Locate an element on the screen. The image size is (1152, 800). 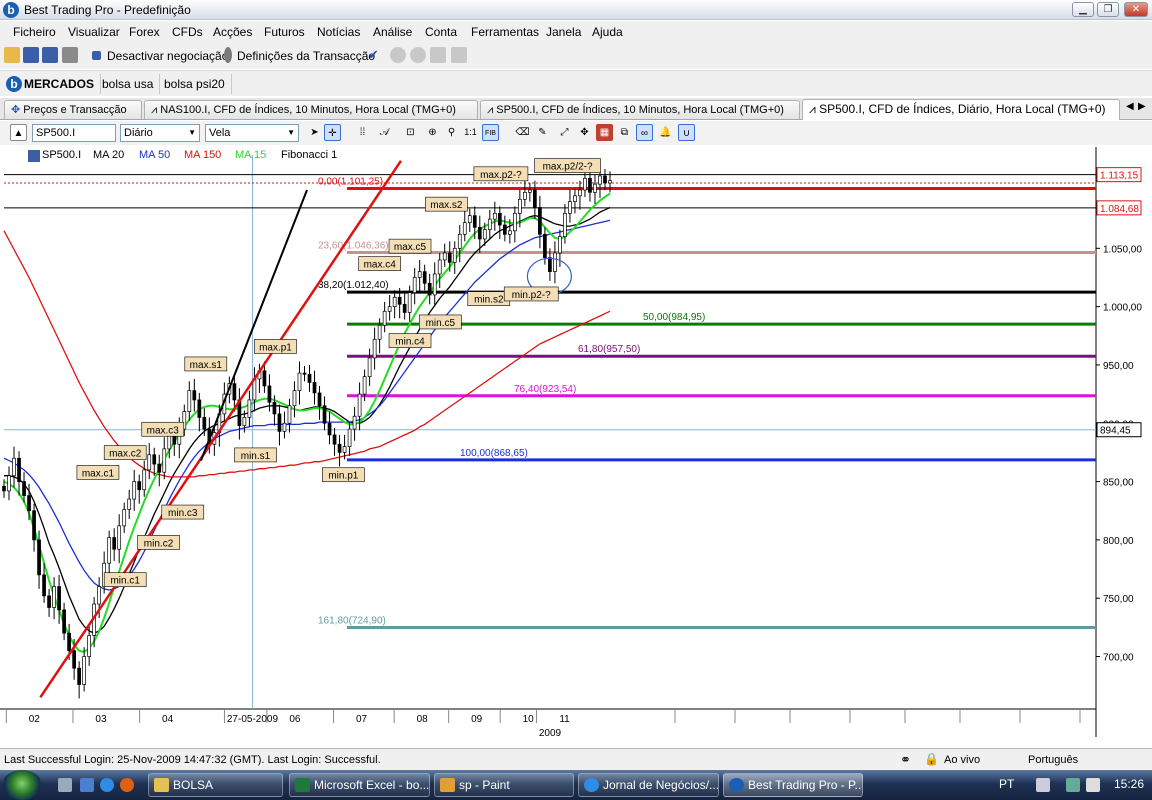
ie-icon is located at coordinates (107, 785).